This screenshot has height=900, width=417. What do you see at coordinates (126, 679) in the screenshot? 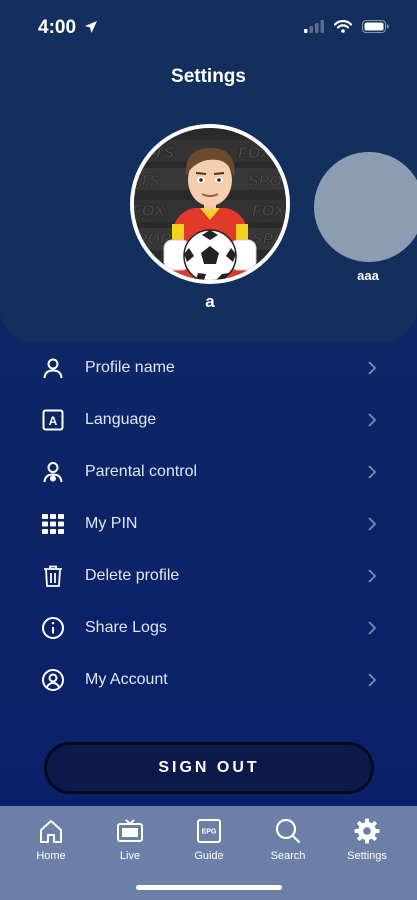
I see `menu-label: My Account` at bounding box center [126, 679].